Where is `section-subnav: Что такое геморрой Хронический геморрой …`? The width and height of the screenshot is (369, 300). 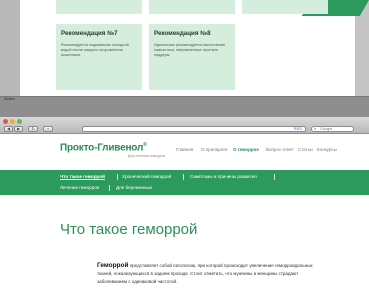
section-subnav: Что такое геморрой Хронический геморрой … is located at coordinates (184, 182).